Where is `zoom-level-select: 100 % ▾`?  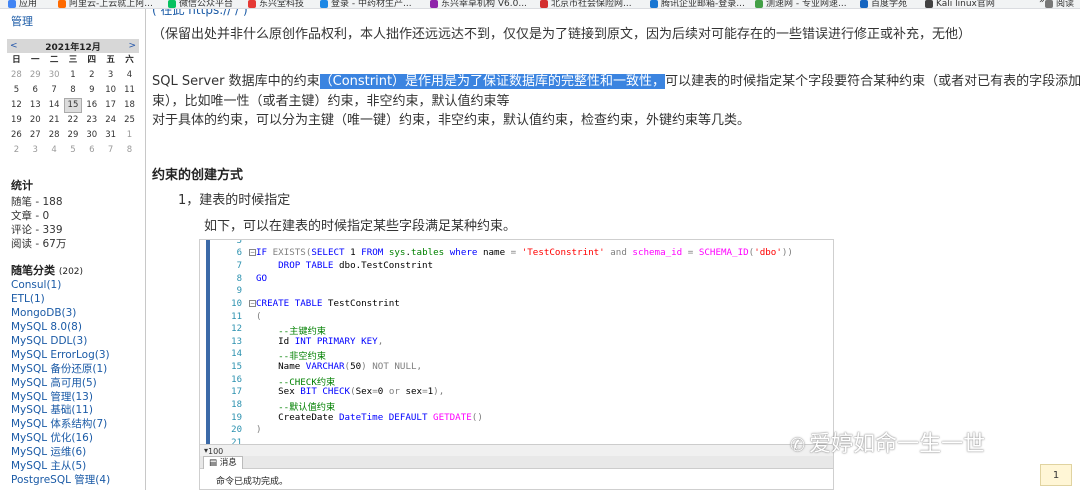 zoom-level-select: 100 % ▾ is located at coordinates (213, 455).